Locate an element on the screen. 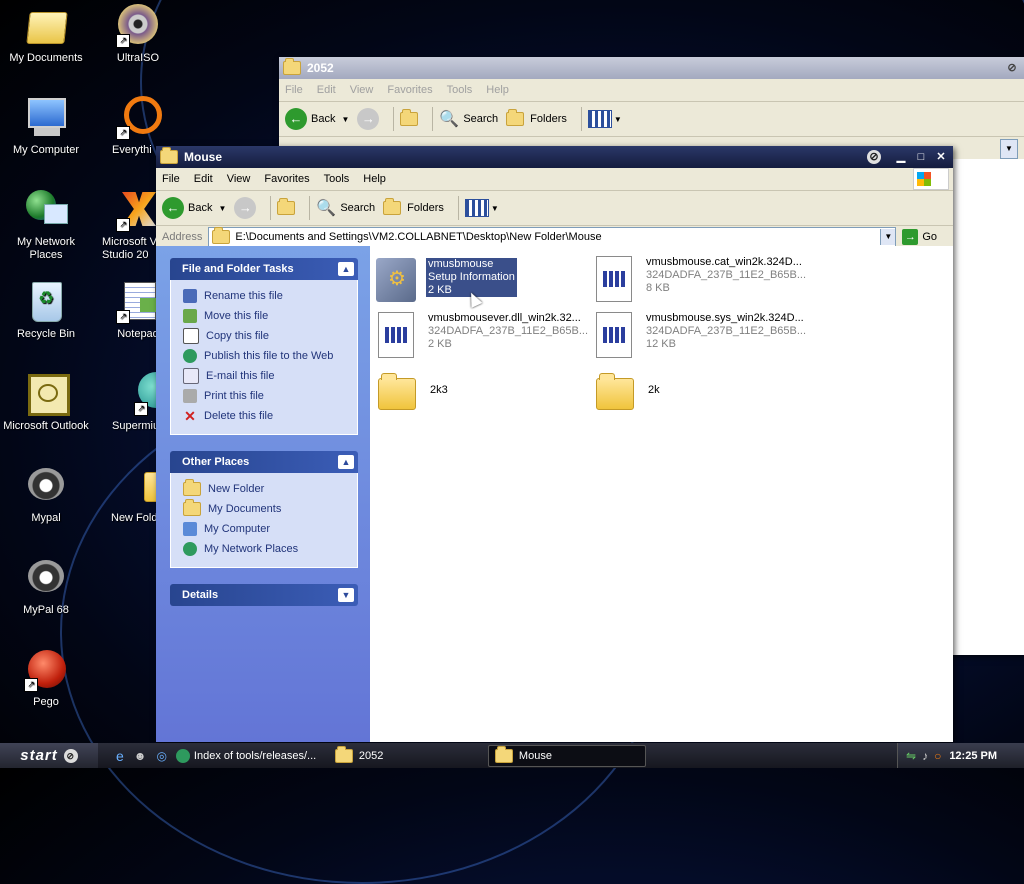 The image size is (1024, 884). notepad-icon: ↗ is located at coordinates (138, 302).